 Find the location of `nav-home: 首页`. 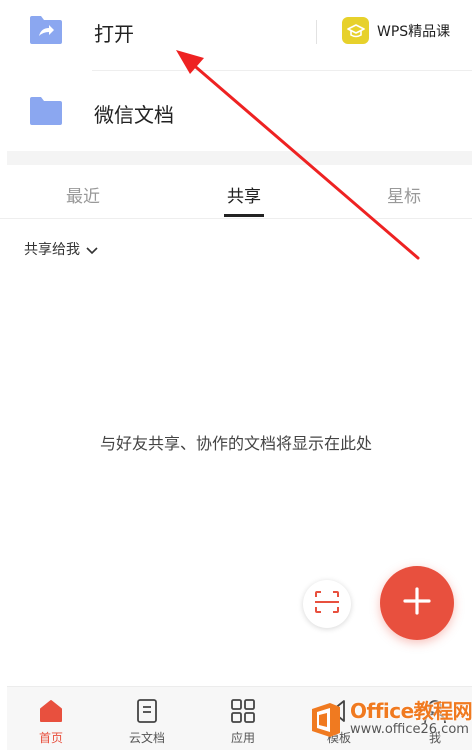

nav-home: 首页 is located at coordinates (51, 721).